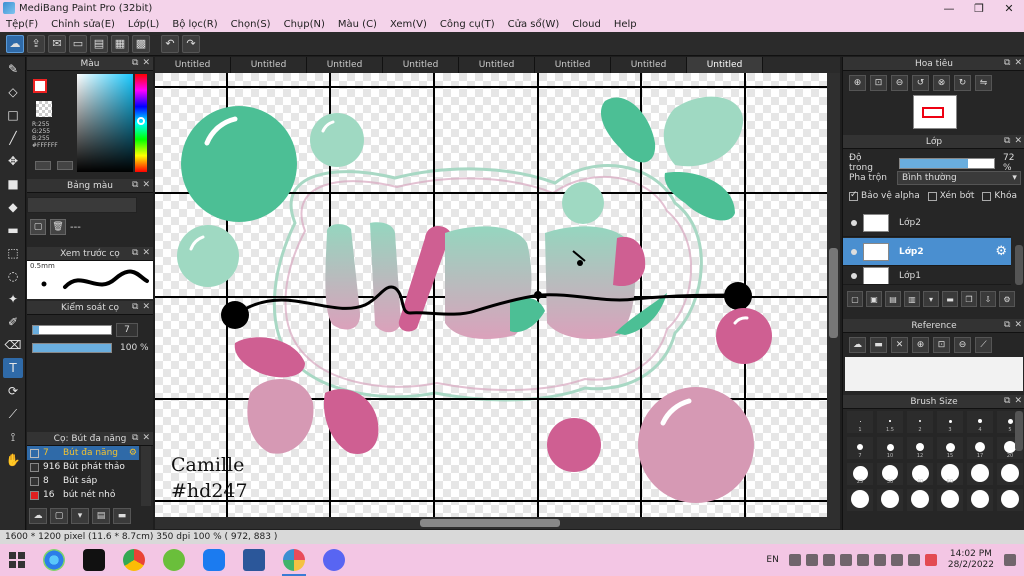 The image size is (1024, 576). What do you see at coordinates (950, 474) in the screenshot?
I see `brush-size-option: 50` at bounding box center [950, 474].